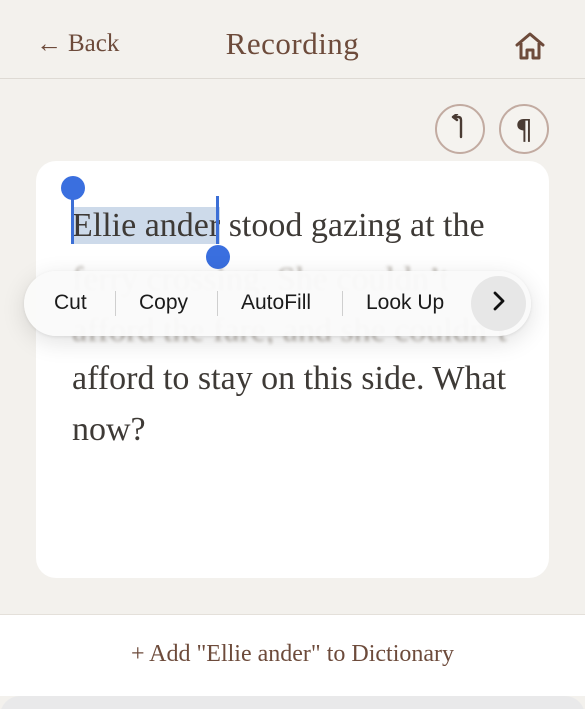  Describe the element at coordinates (163, 303) in the screenshot. I see `menu-copy: Copy` at that location.